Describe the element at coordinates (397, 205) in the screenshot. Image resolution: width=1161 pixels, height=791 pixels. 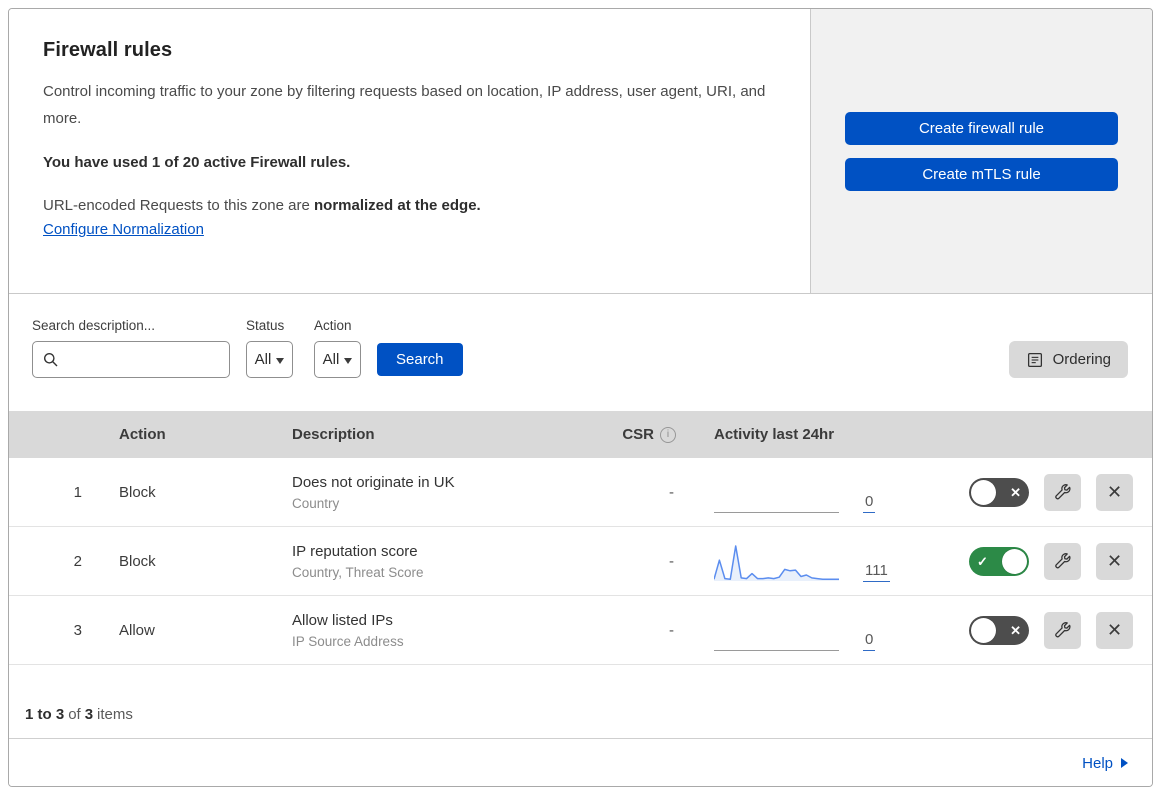
I see `normalization-bold: normalized at the edge.` at that location.